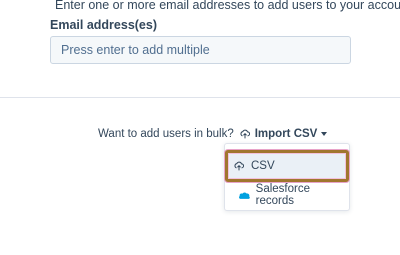 This screenshot has height=255, width=400. What do you see at coordinates (200, 50) in the screenshot?
I see `email-input` at bounding box center [200, 50].